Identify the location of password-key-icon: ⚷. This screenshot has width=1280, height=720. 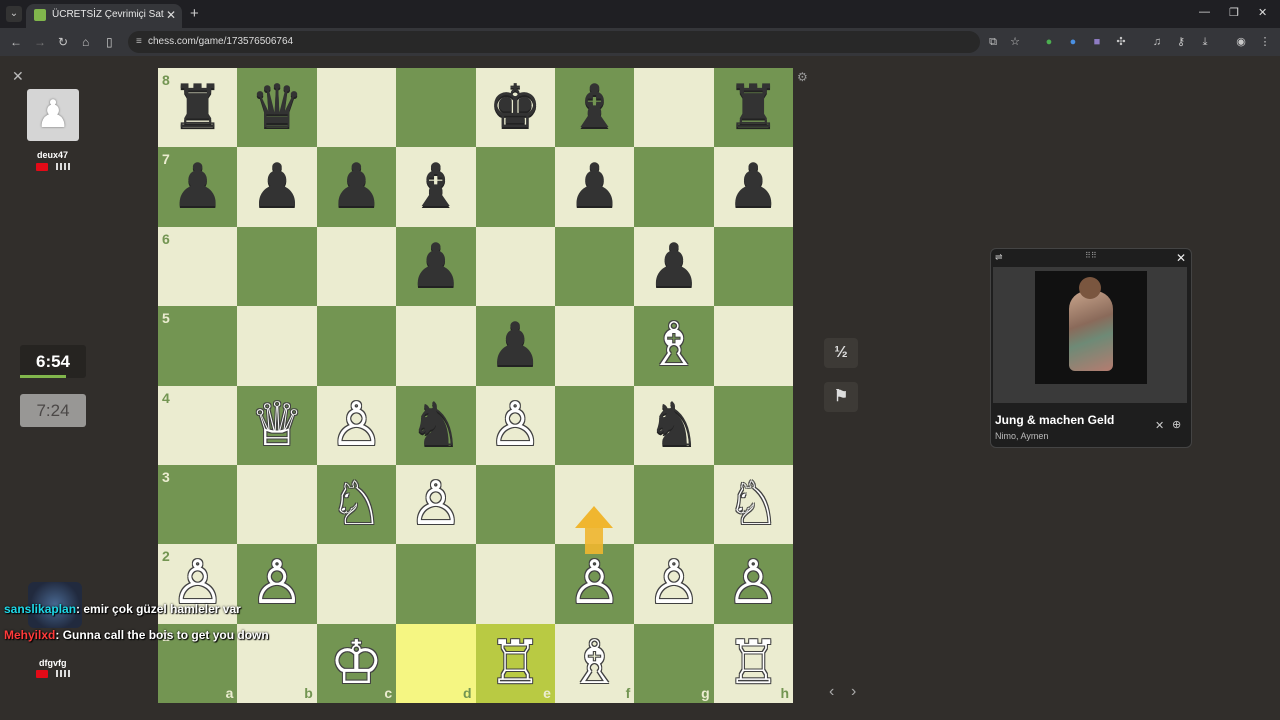
(1181, 42).